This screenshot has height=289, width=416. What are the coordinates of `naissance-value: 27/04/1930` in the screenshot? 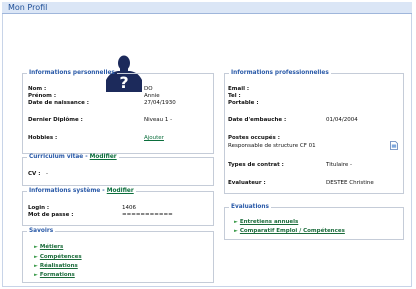 It's located at (160, 103).